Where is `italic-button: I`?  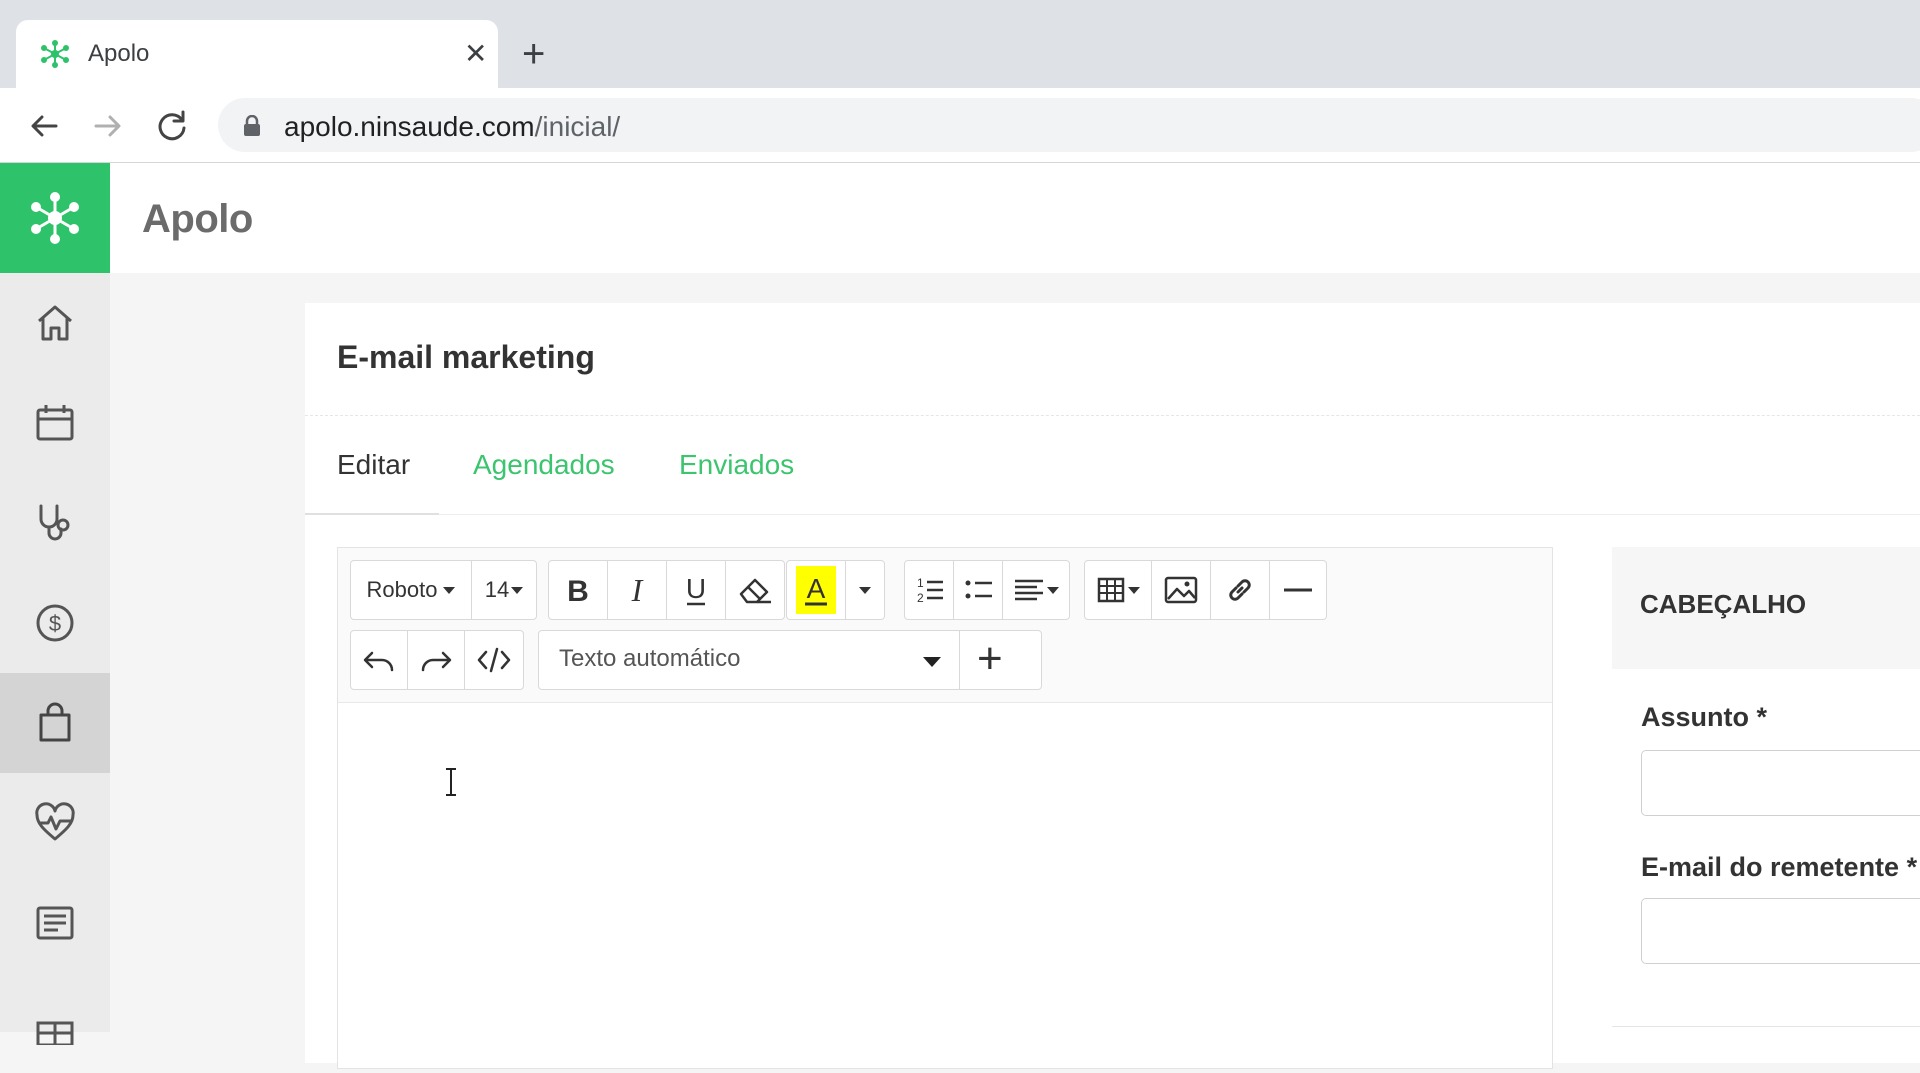 italic-button: I is located at coordinates (637, 590).